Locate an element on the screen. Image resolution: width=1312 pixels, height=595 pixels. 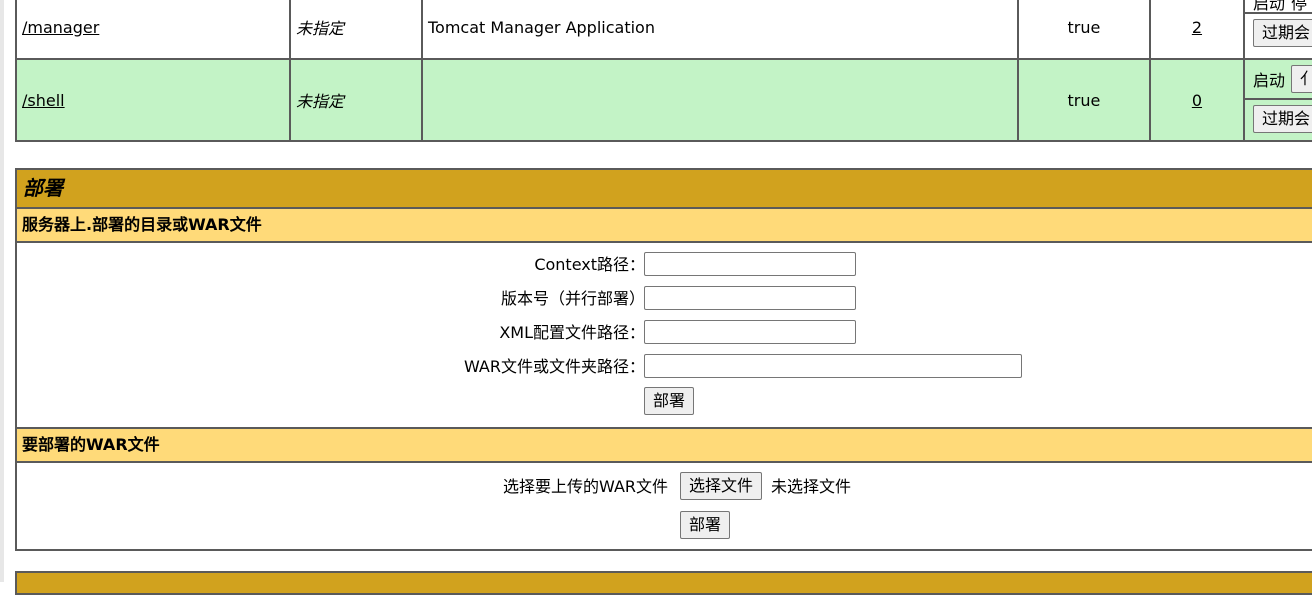
version-row: 版本号（并行部署） is located at coordinates (664, 299).